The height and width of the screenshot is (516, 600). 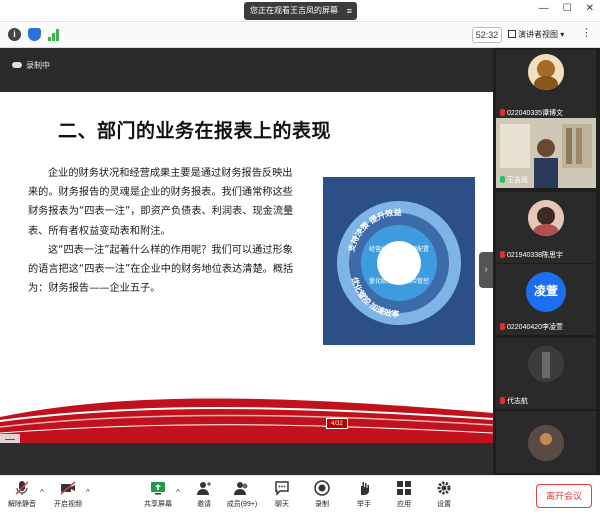 I want to click on start-video-button: 开启视频, so click(x=68, y=494).